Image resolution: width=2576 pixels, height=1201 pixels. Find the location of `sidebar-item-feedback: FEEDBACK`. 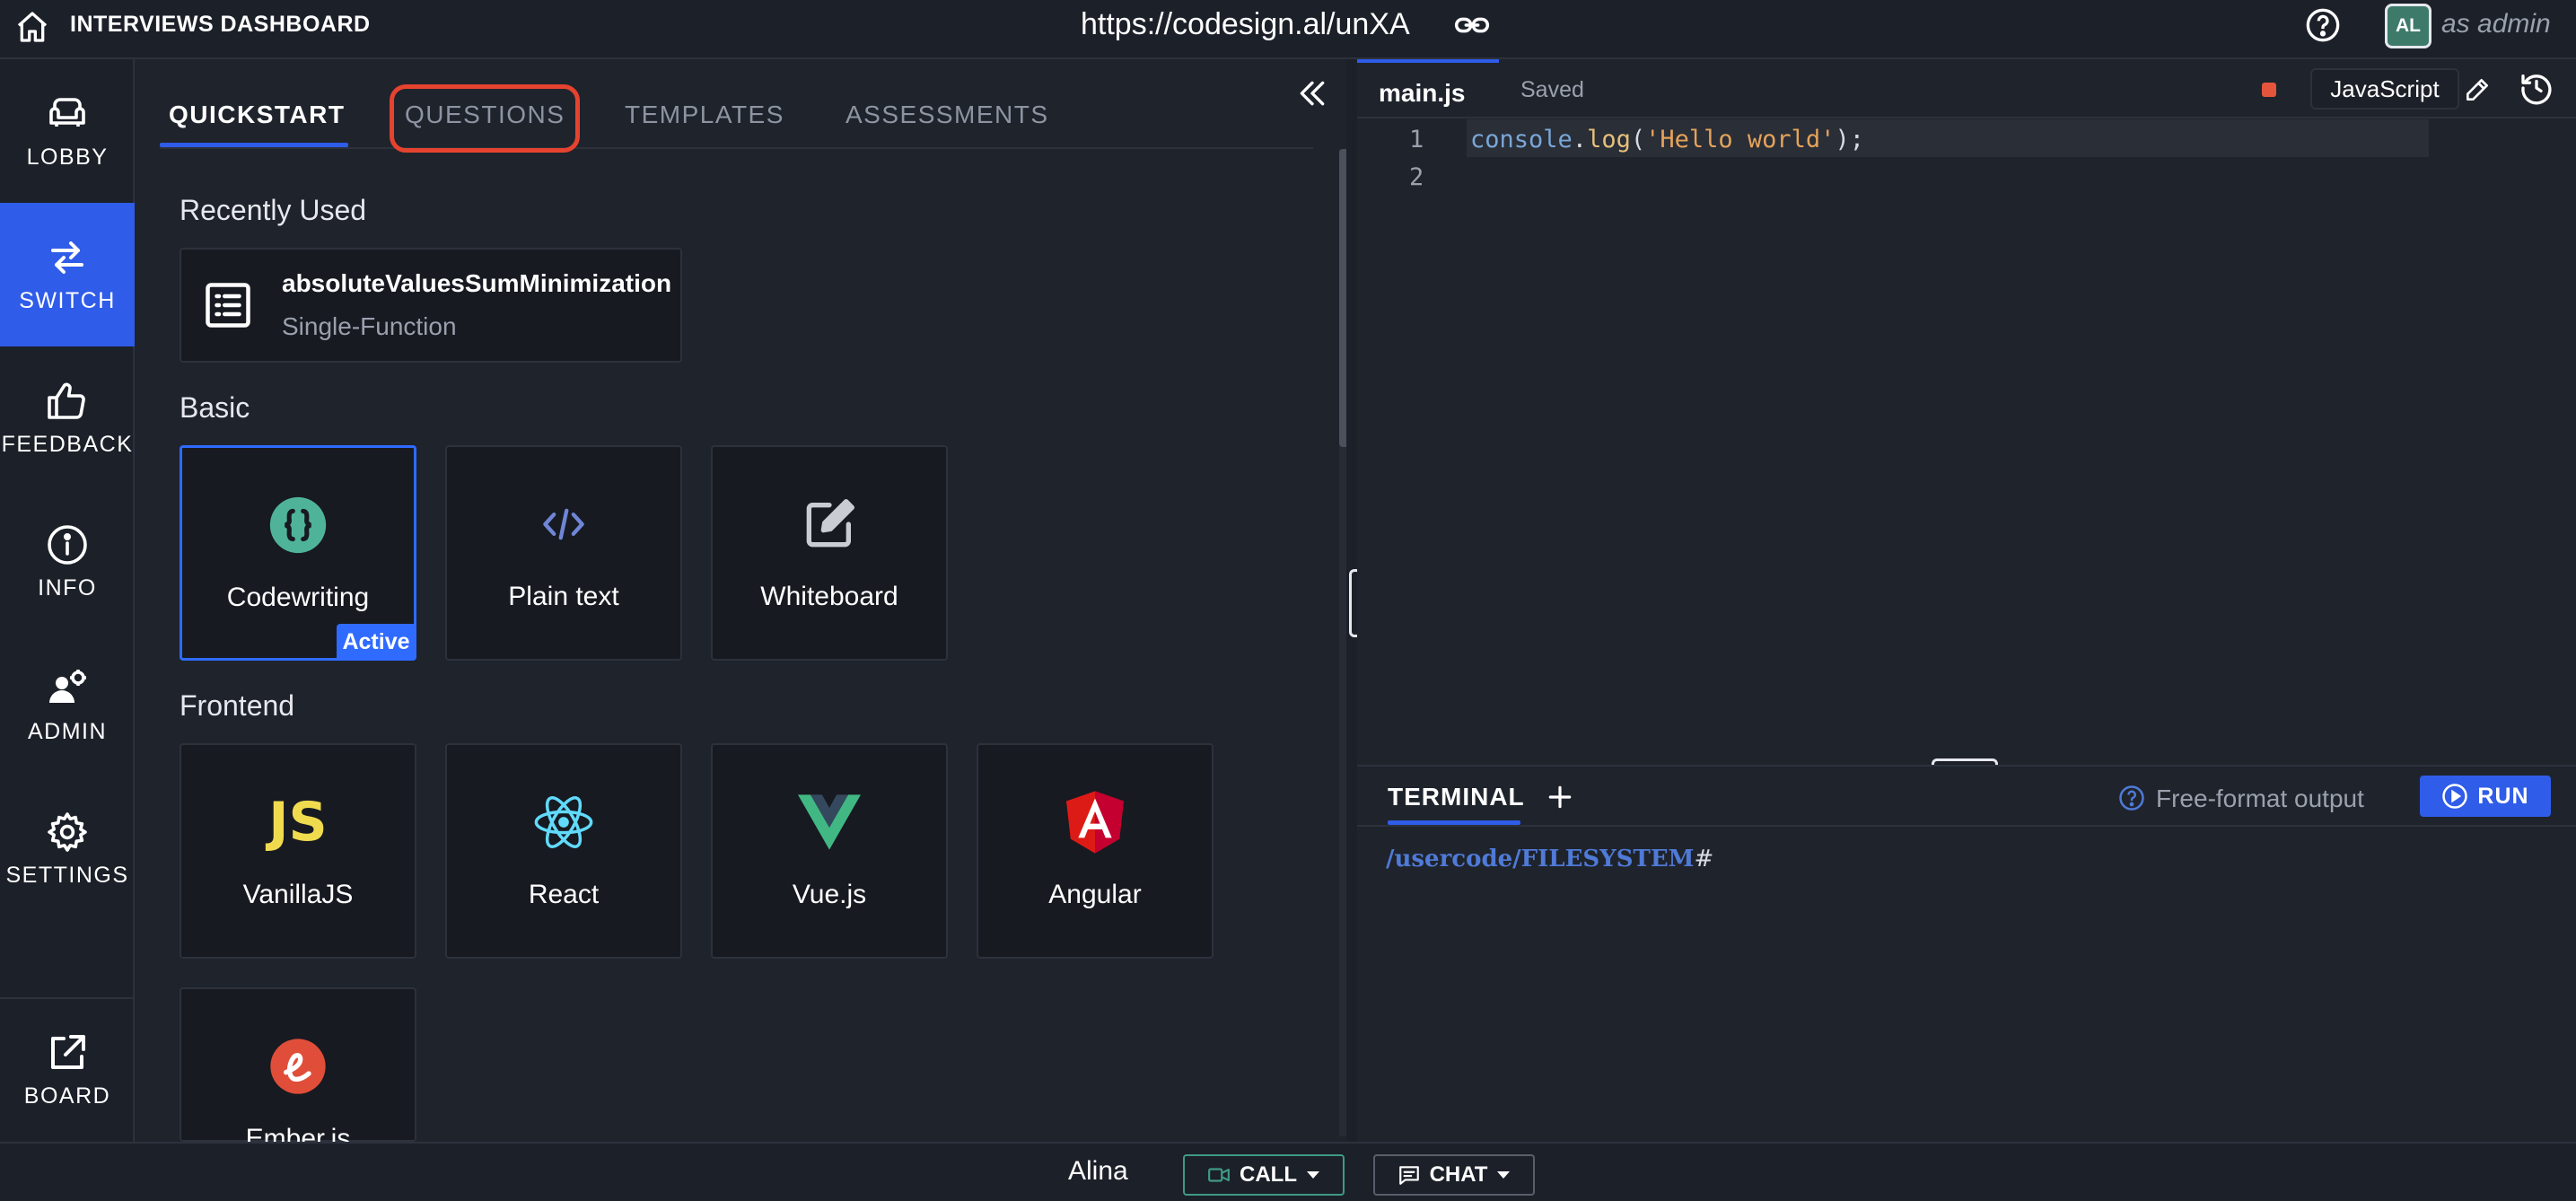

sidebar-item-feedback: FEEDBACK is located at coordinates (67, 418).